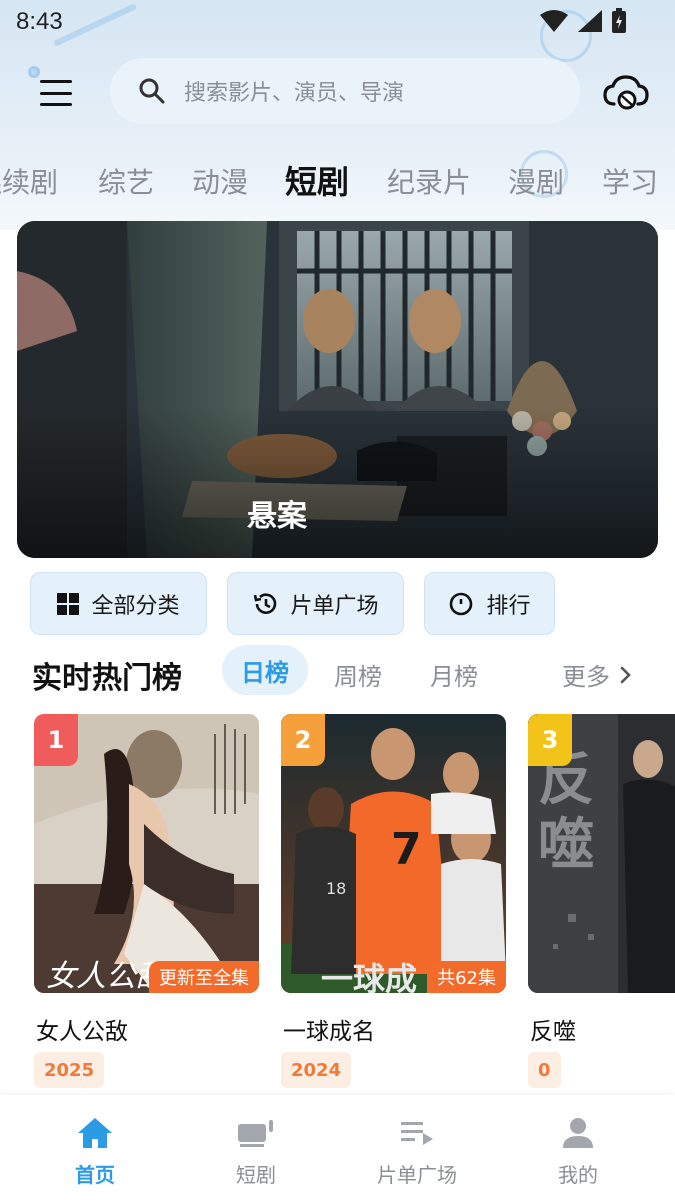  I want to click on rank-number-badge: 2, so click(303, 740).